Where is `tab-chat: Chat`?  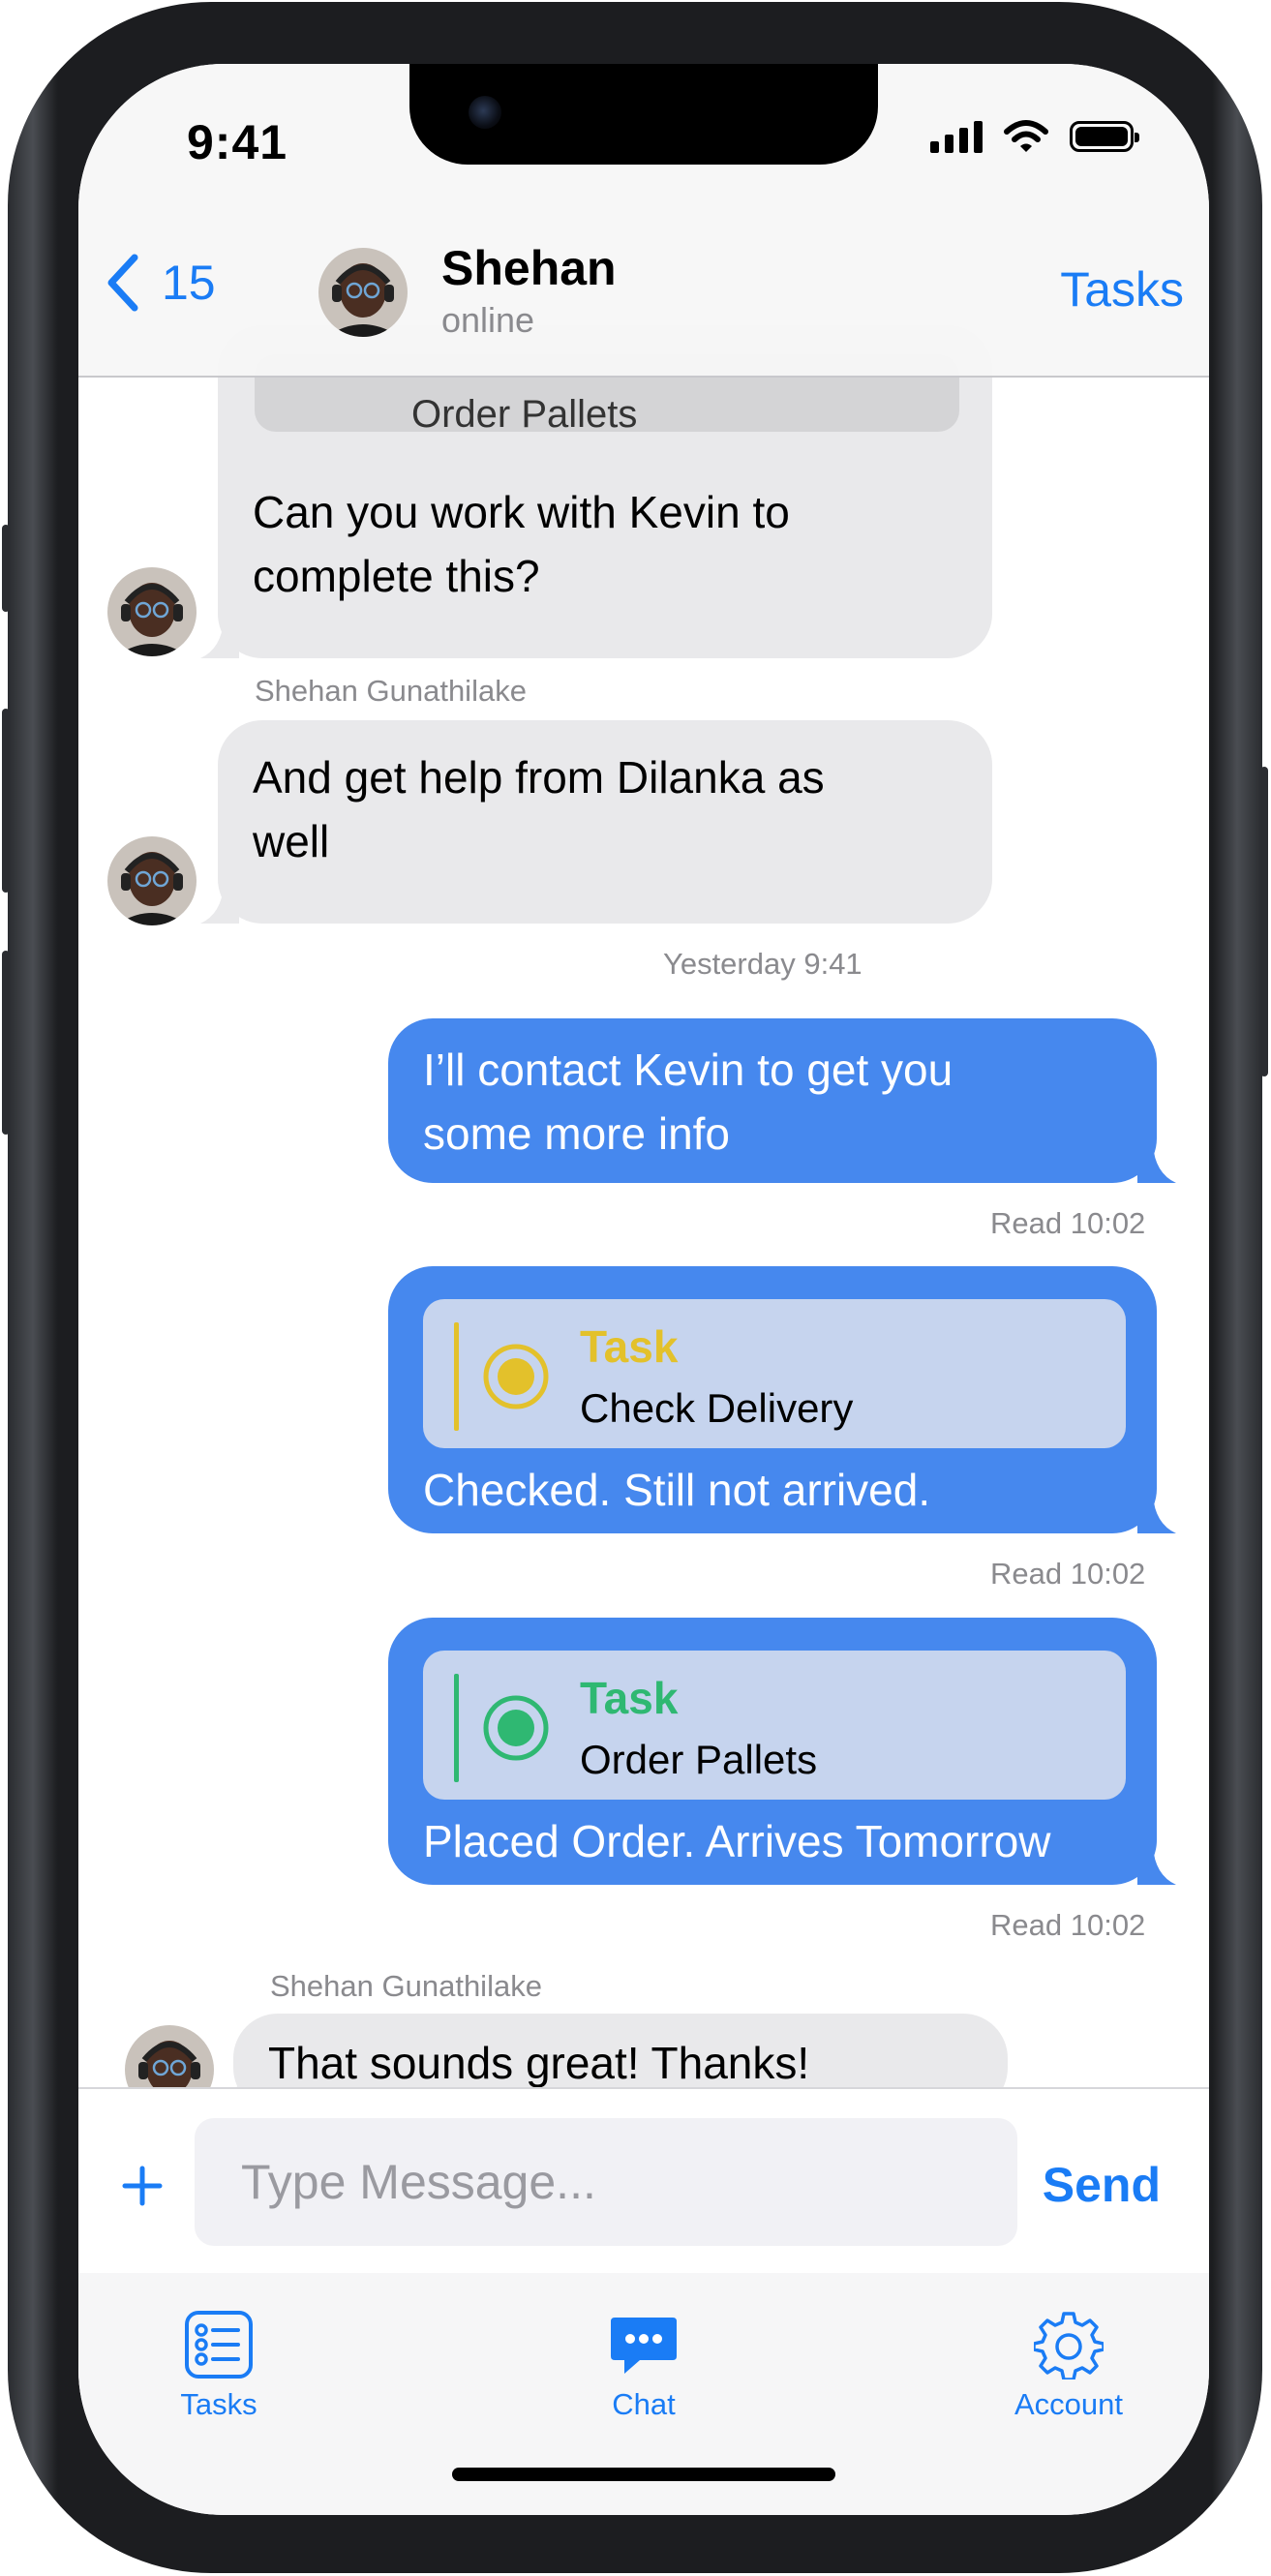 tab-chat: Chat is located at coordinates (644, 2366).